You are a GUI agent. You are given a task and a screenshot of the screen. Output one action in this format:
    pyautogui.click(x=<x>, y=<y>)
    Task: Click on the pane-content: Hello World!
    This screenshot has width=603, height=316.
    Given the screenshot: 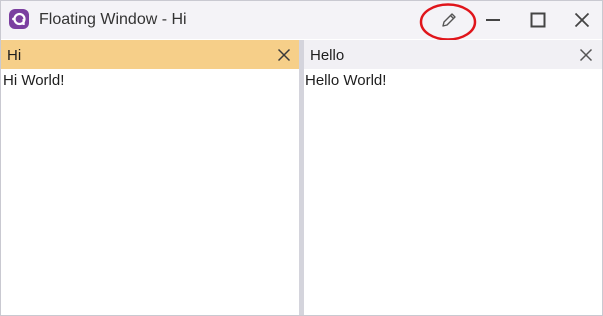 What is the action you would take?
    pyautogui.click(x=346, y=80)
    